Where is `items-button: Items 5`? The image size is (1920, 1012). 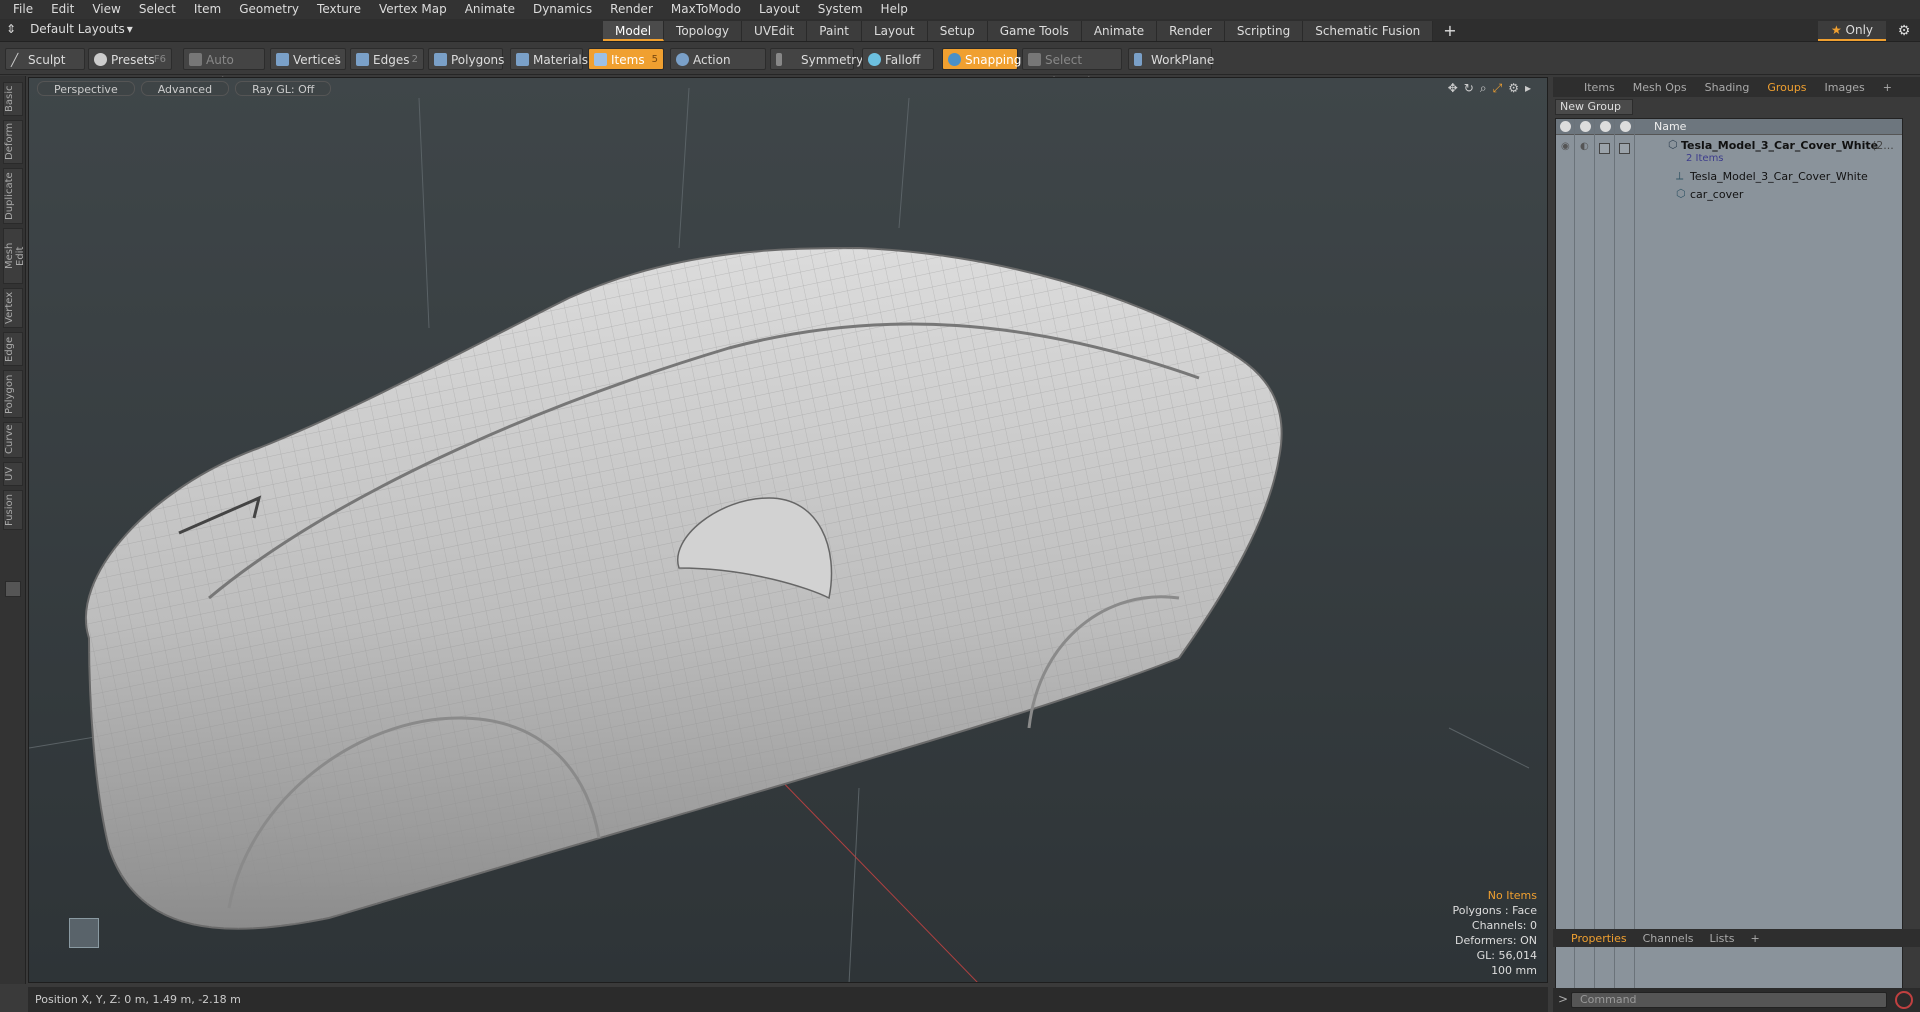 items-button: Items 5 is located at coordinates (626, 59).